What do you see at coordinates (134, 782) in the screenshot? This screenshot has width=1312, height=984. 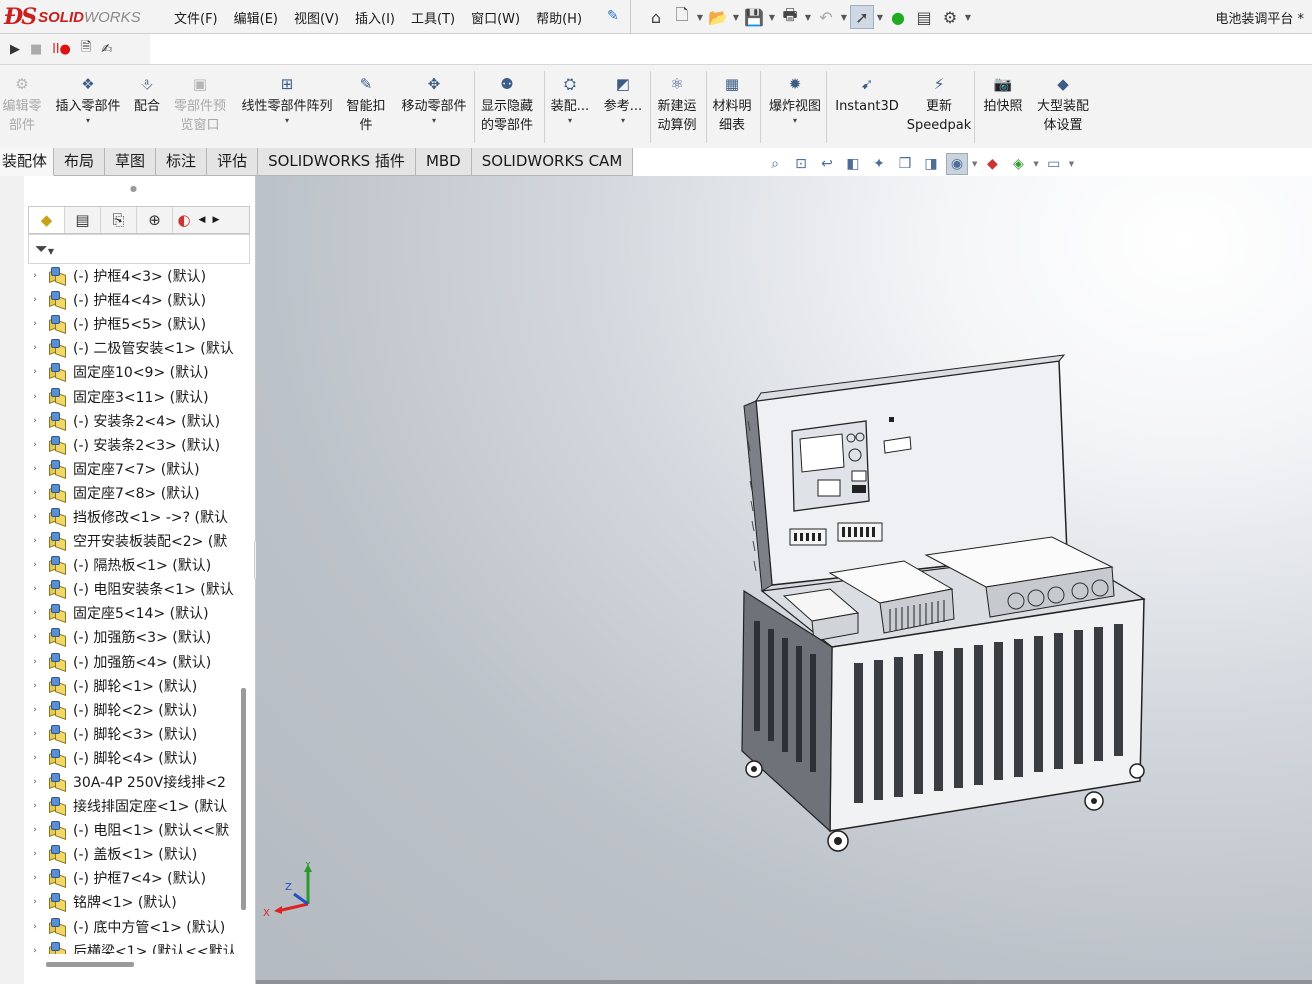 I see `tree-item: › 30A-4P 250V接线排<2` at bounding box center [134, 782].